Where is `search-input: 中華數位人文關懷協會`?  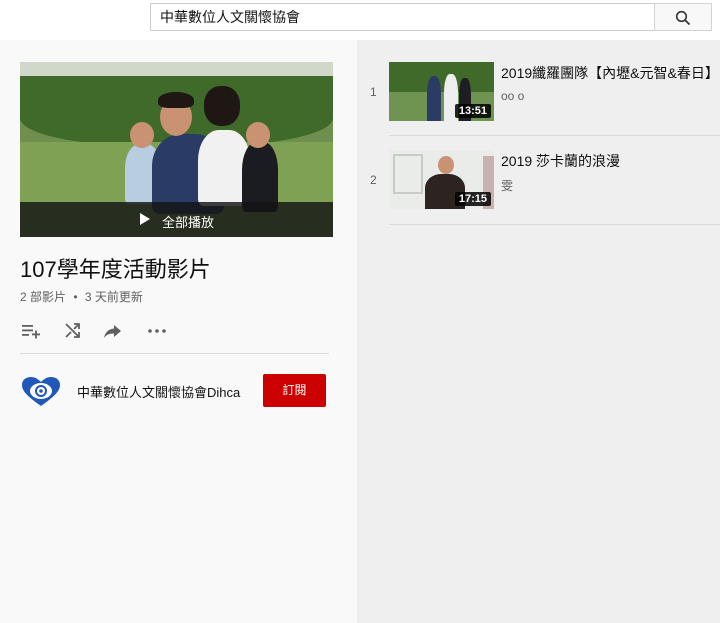 search-input: 中華數位人文關懷協會 is located at coordinates (402, 17).